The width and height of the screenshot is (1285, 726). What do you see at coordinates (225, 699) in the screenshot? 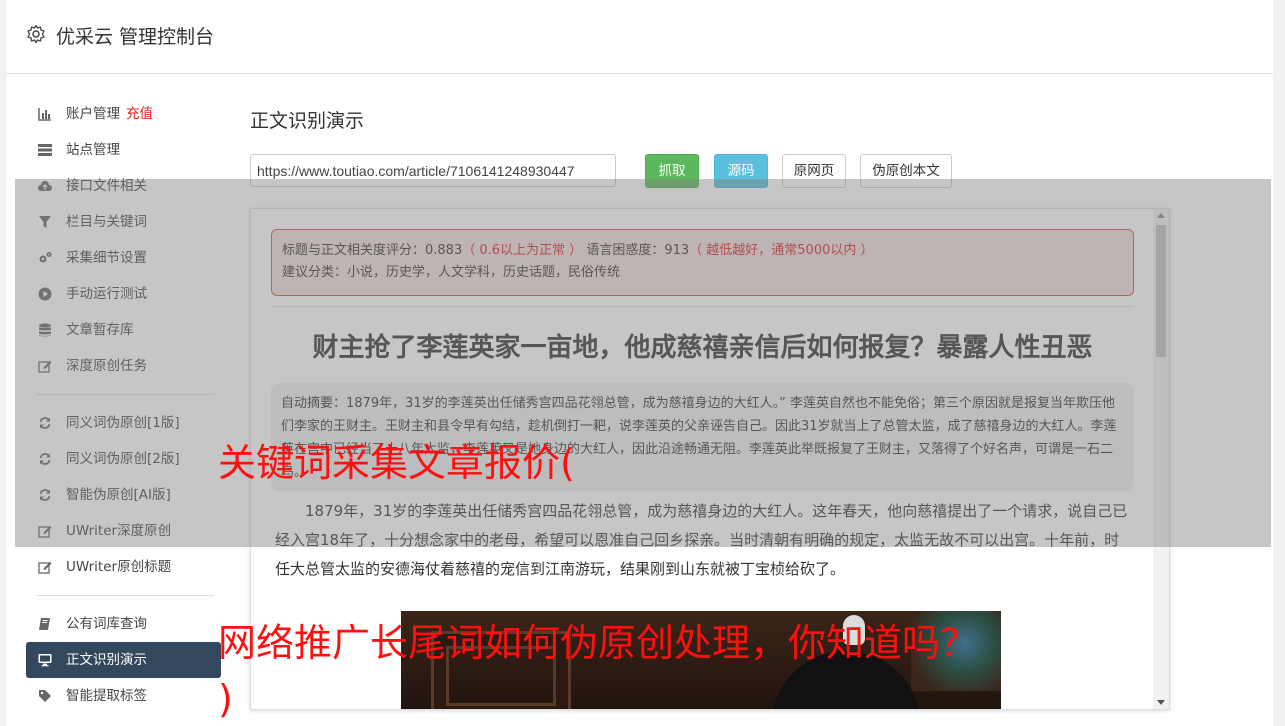
I see `watermark-line-3: )` at bounding box center [225, 699].